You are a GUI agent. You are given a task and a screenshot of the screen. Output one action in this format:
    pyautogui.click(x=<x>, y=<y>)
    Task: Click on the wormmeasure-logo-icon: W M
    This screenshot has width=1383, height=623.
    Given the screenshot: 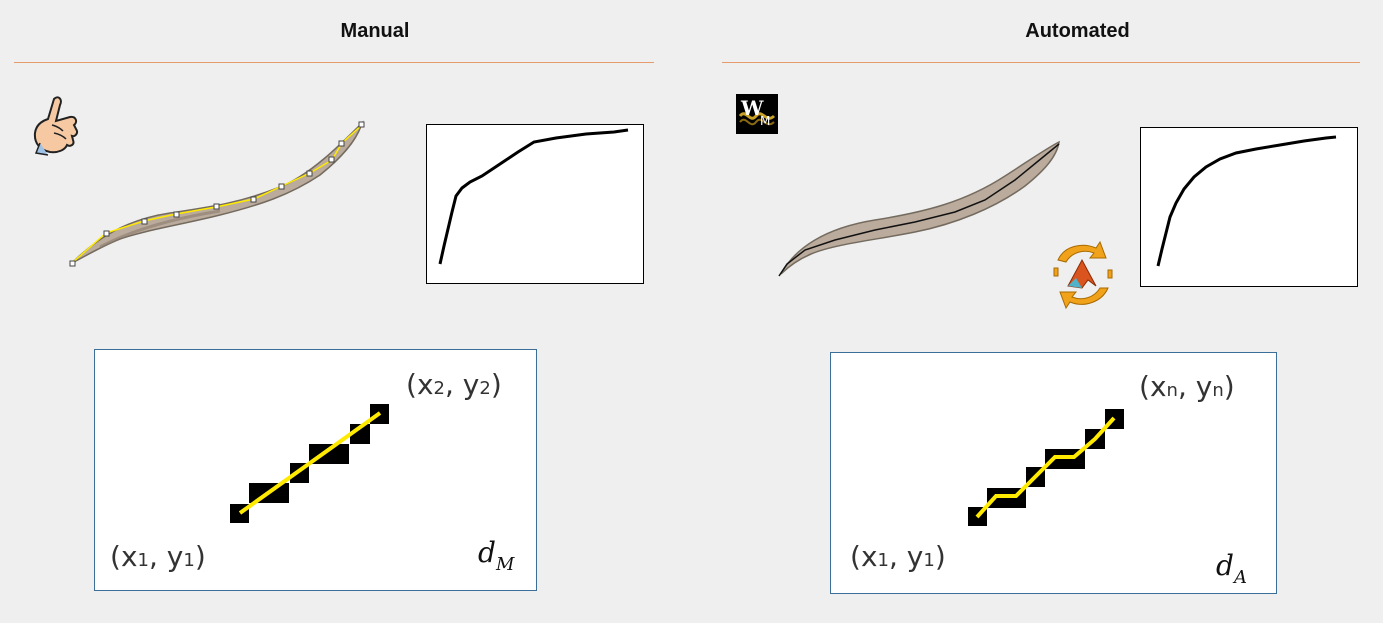 What is the action you would take?
    pyautogui.click(x=757, y=114)
    